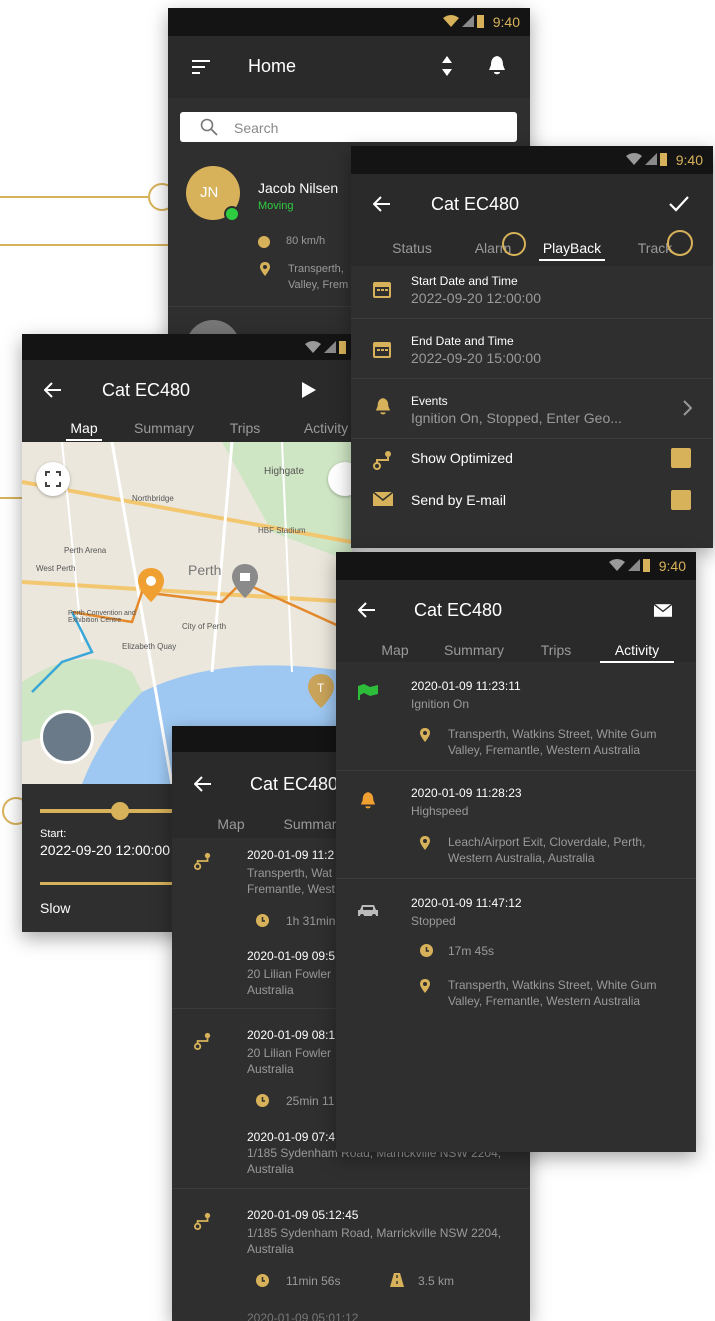  What do you see at coordinates (53, 479) in the screenshot?
I see `fullscreen-icon` at bounding box center [53, 479].